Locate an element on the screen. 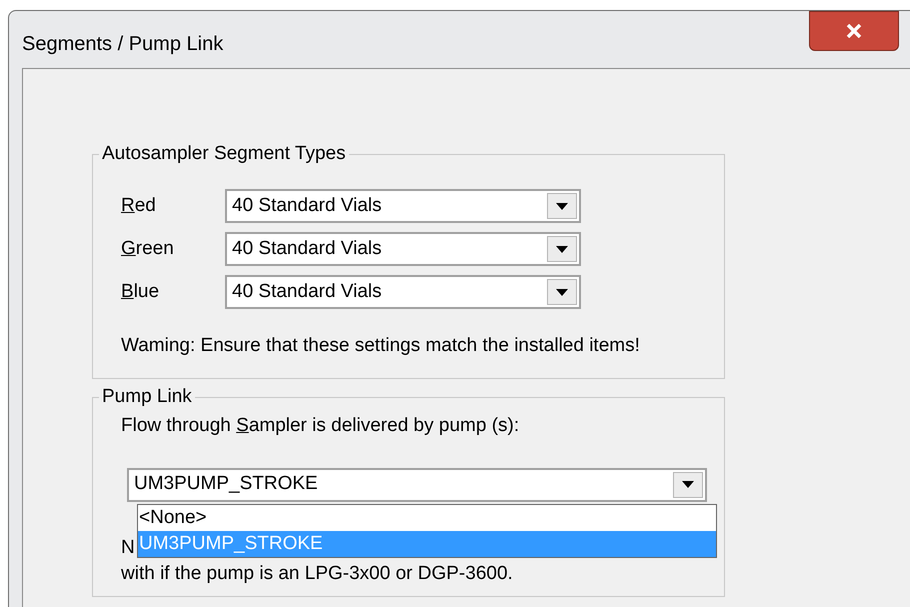  dropdown-option: <None> is located at coordinates (427, 517).